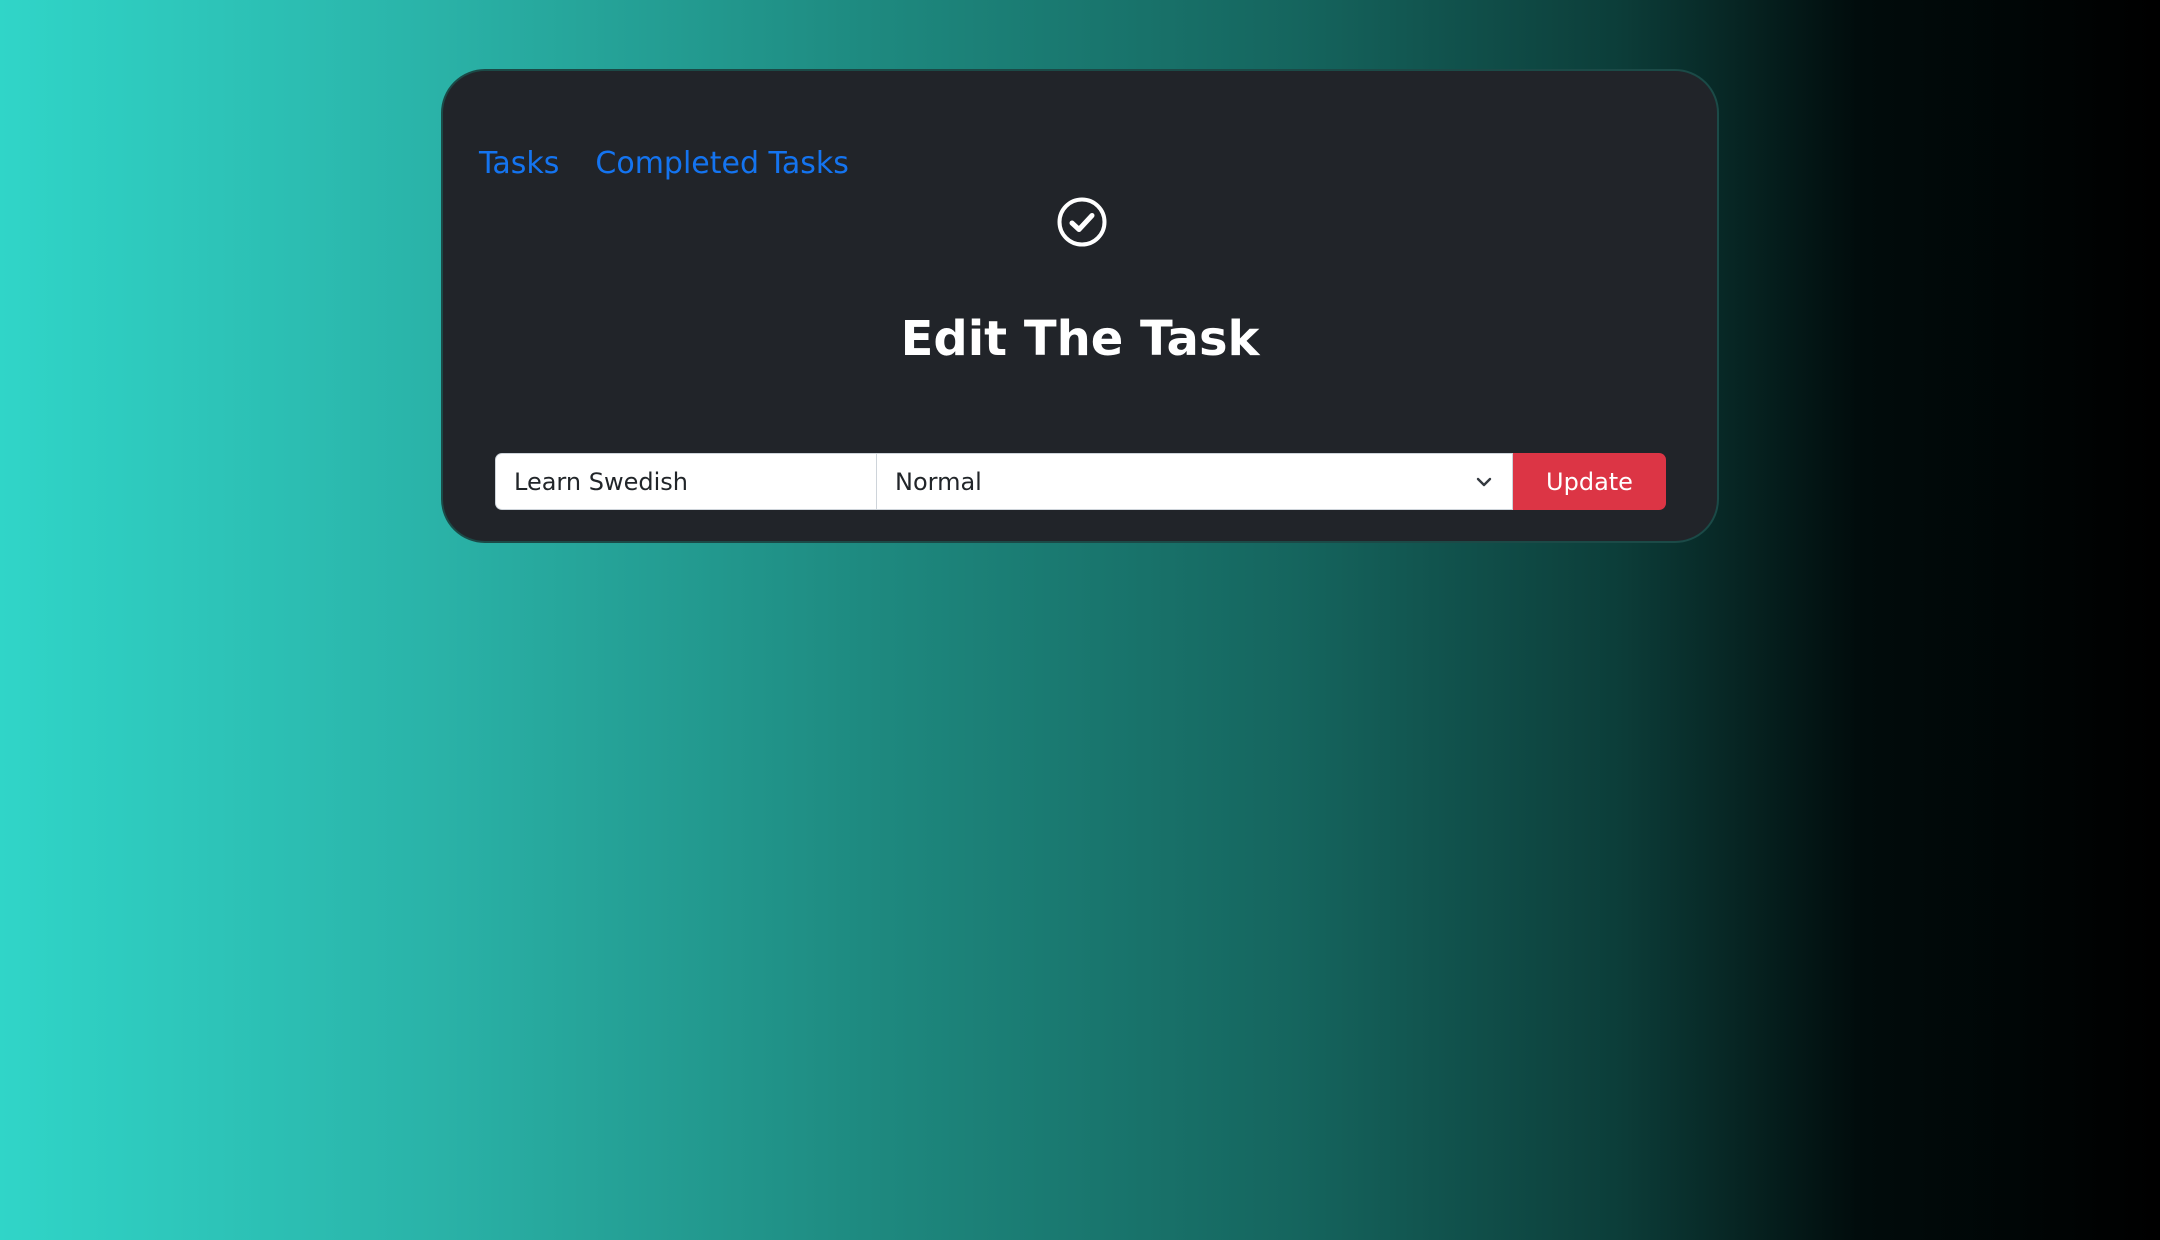 The image size is (2160, 1240). I want to click on chevron-down-icon, so click(1484, 481).